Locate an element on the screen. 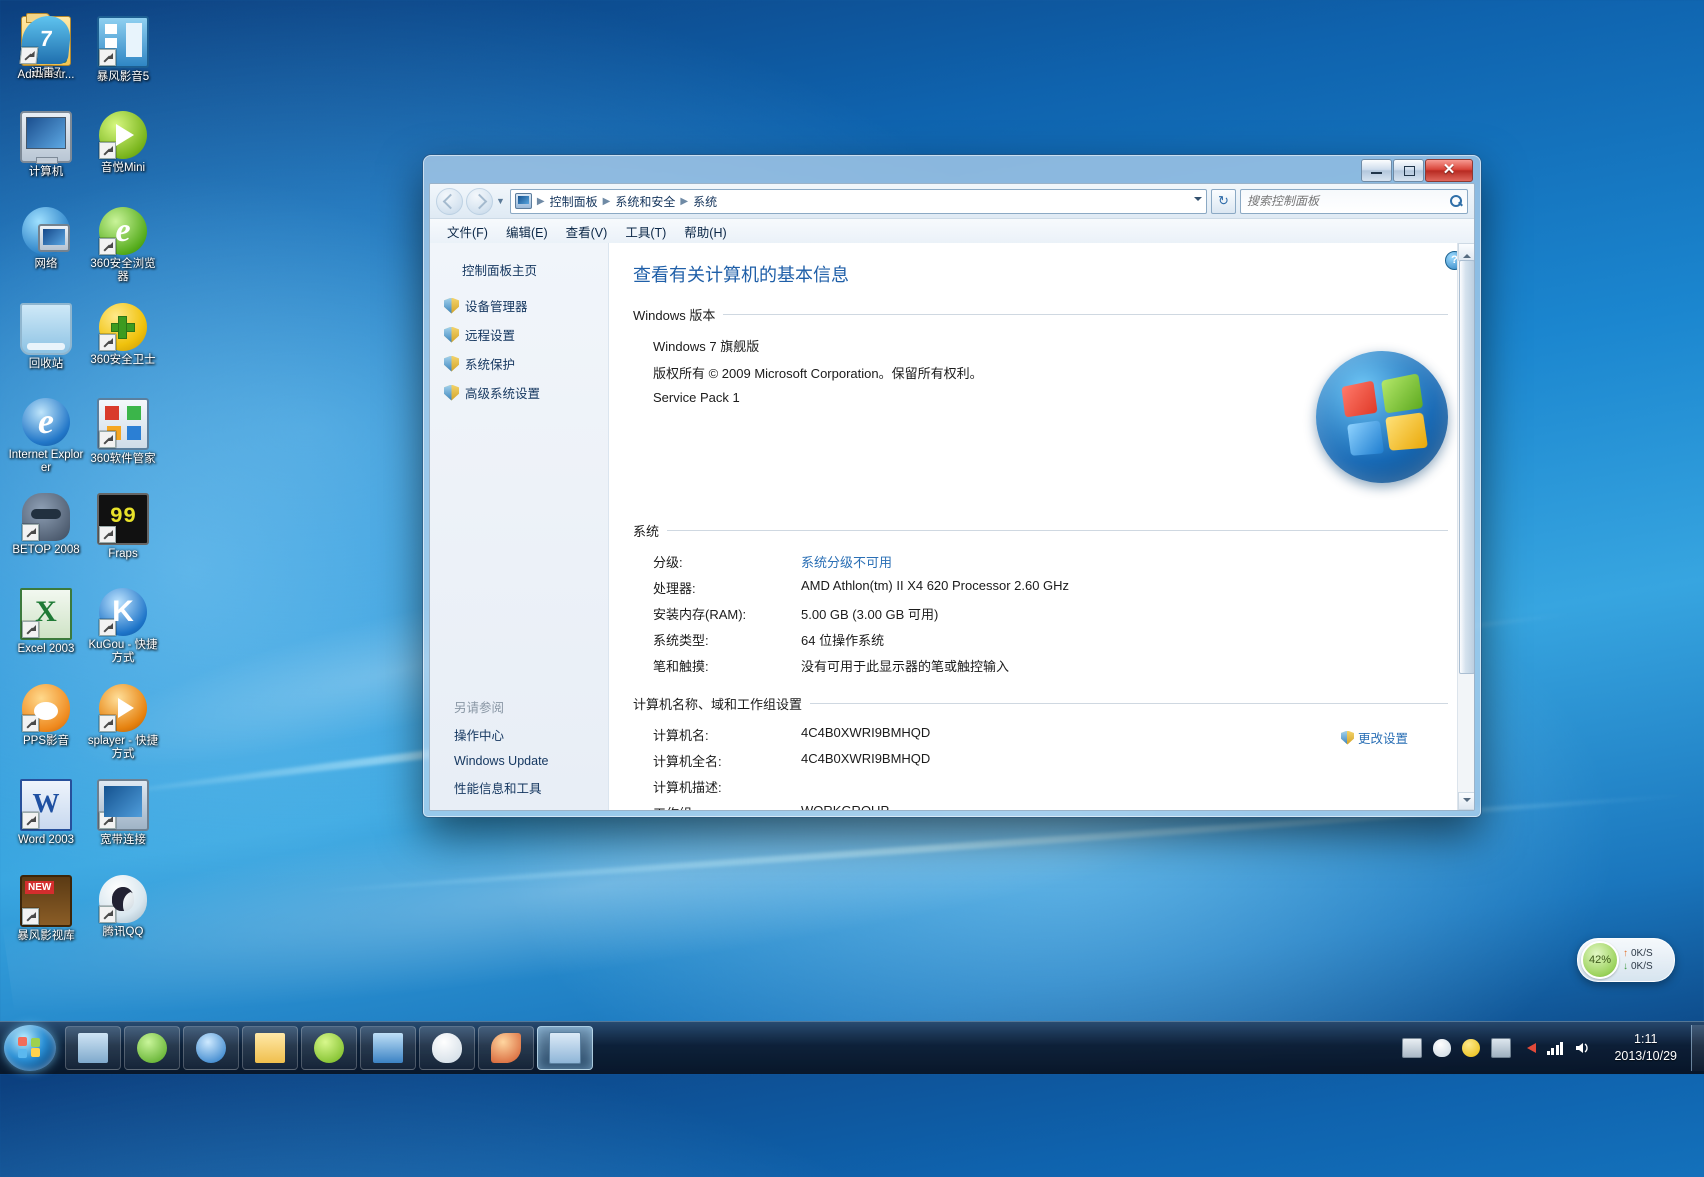  scroll-up-button is located at coordinates (1466, 252).